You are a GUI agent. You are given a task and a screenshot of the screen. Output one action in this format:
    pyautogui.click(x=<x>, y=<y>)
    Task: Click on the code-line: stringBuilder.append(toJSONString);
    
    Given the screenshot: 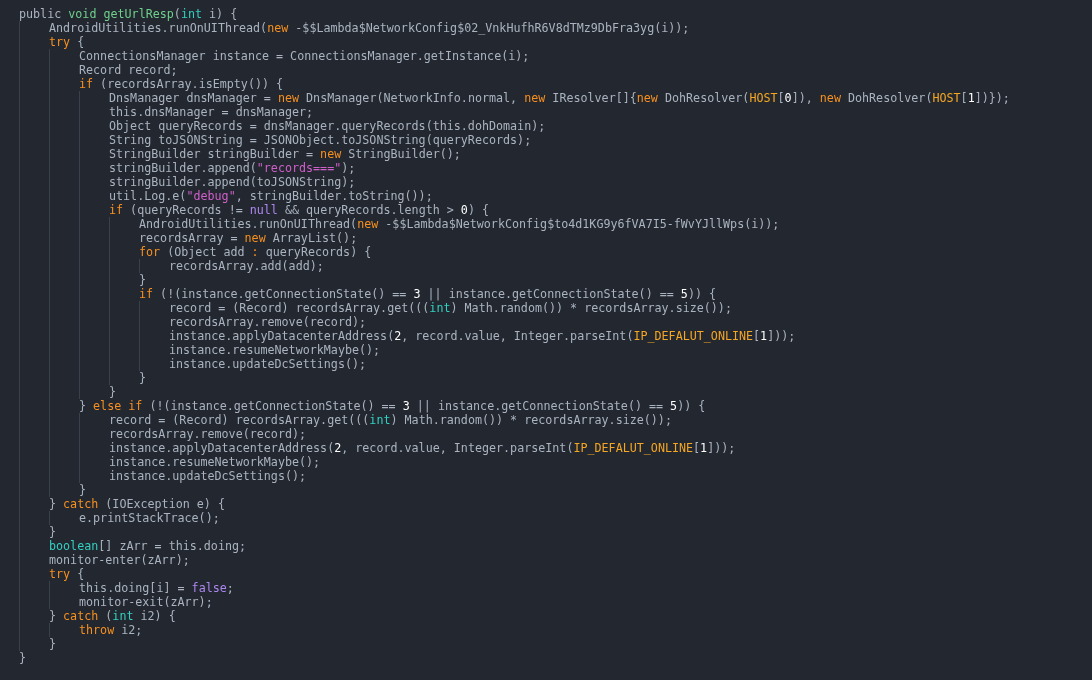 What is the action you would take?
    pyautogui.click(x=232, y=182)
    